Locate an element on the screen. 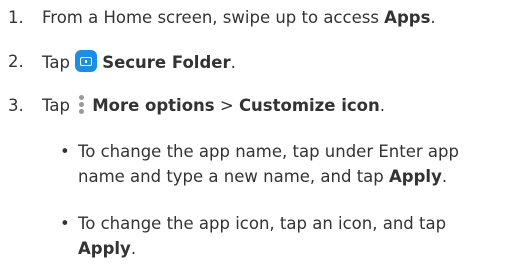 This screenshot has height=275, width=518. more-options-label: More options is located at coordinates (153, 105).